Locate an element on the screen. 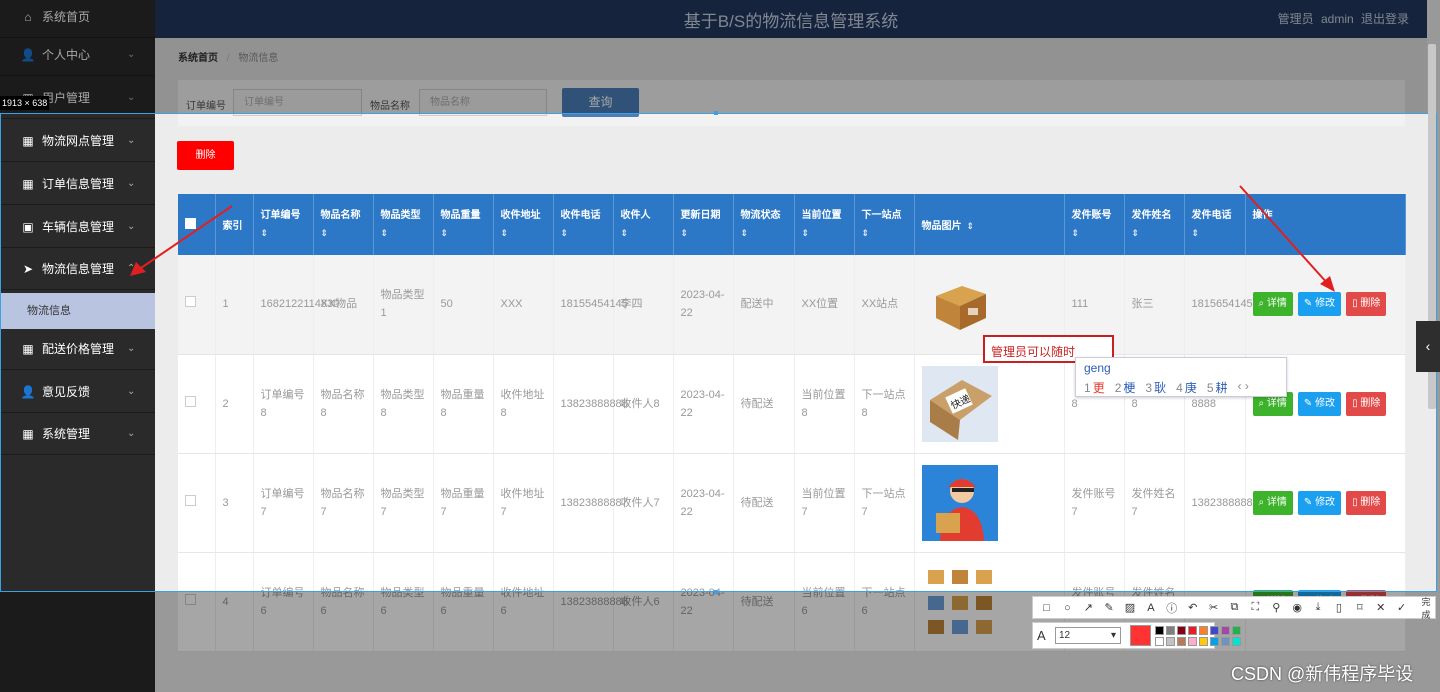  capture-tool-icon: □ is located at coordinates (1046, 608).